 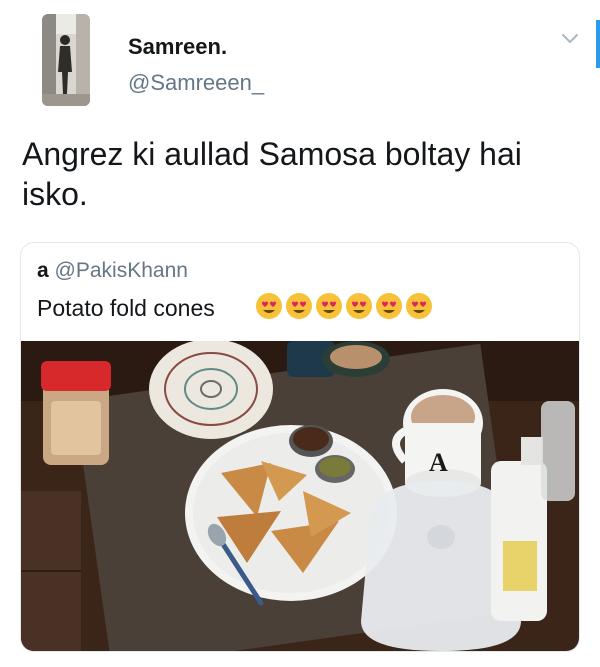 I want to click on quote-text: Potato fold cones, so click(x=126, y=308).